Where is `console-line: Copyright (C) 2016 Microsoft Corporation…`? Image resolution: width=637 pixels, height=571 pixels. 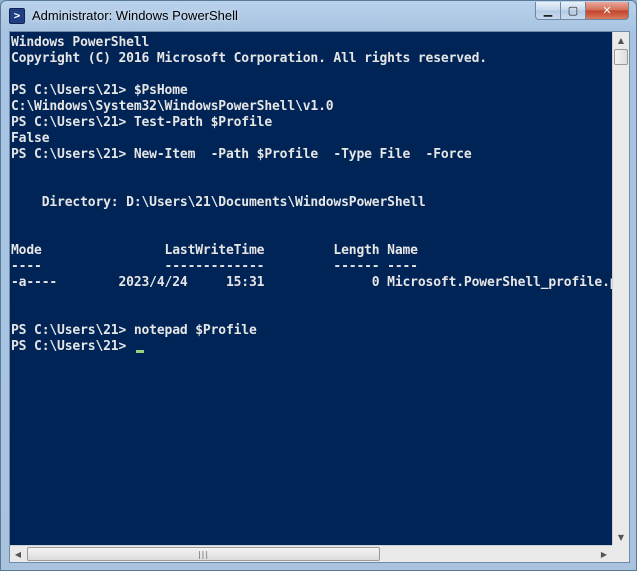 console-line: Copyright (C) 2016 Microsoft Corporation… is located at coordinates (249, 58).